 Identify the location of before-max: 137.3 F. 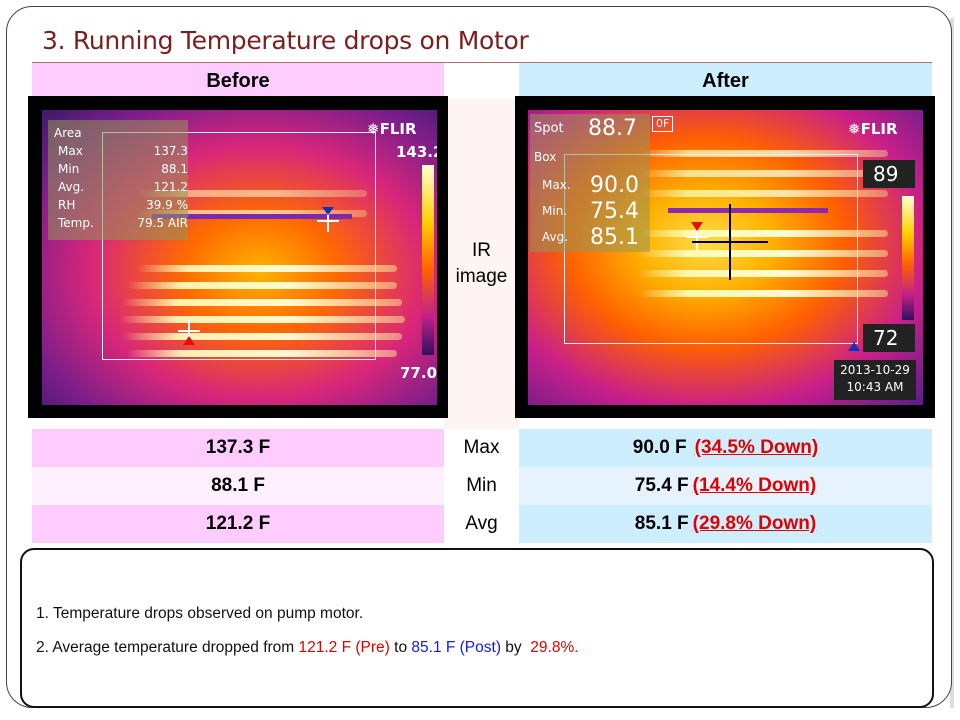
(238, 448).